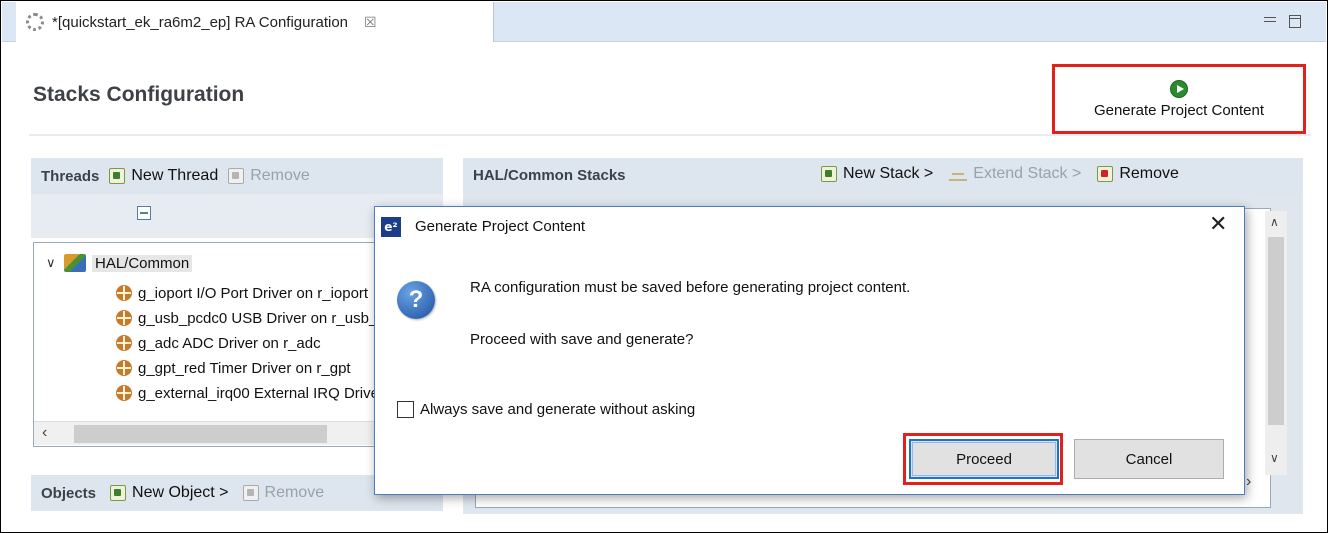 This screenshot has width=1328, height=533. What do you see at coordinates (180, 492) in the screenshot?
I see `new-object-label: New Object >` at bounding box center [180, 492].